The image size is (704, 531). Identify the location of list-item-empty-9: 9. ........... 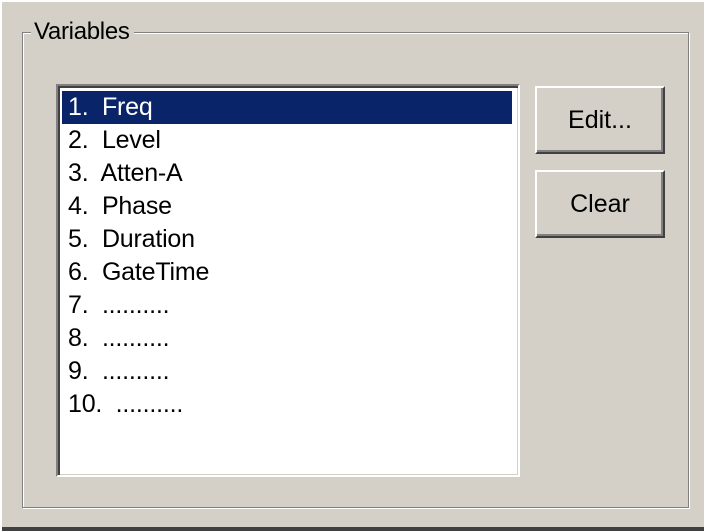
(288, 371).